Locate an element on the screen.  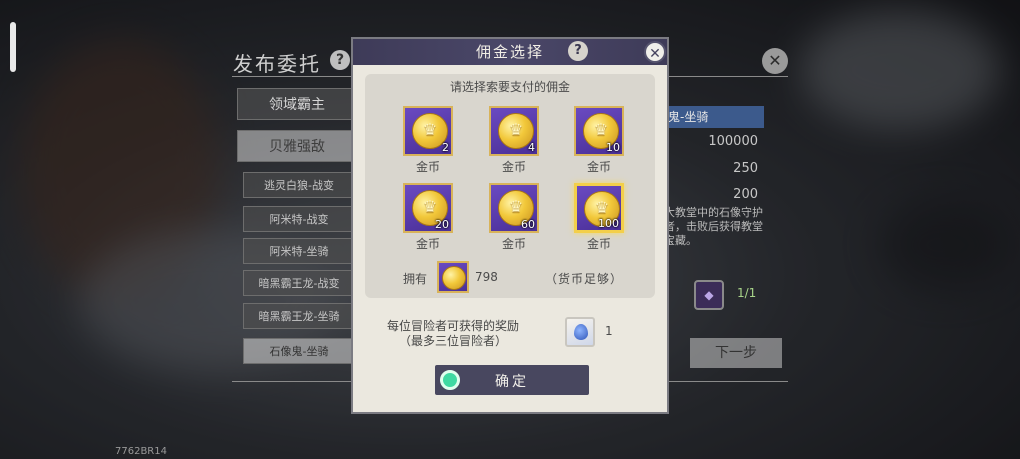
tab-domain-overlord: 领域霸主 is located at coordinates (297, 104).